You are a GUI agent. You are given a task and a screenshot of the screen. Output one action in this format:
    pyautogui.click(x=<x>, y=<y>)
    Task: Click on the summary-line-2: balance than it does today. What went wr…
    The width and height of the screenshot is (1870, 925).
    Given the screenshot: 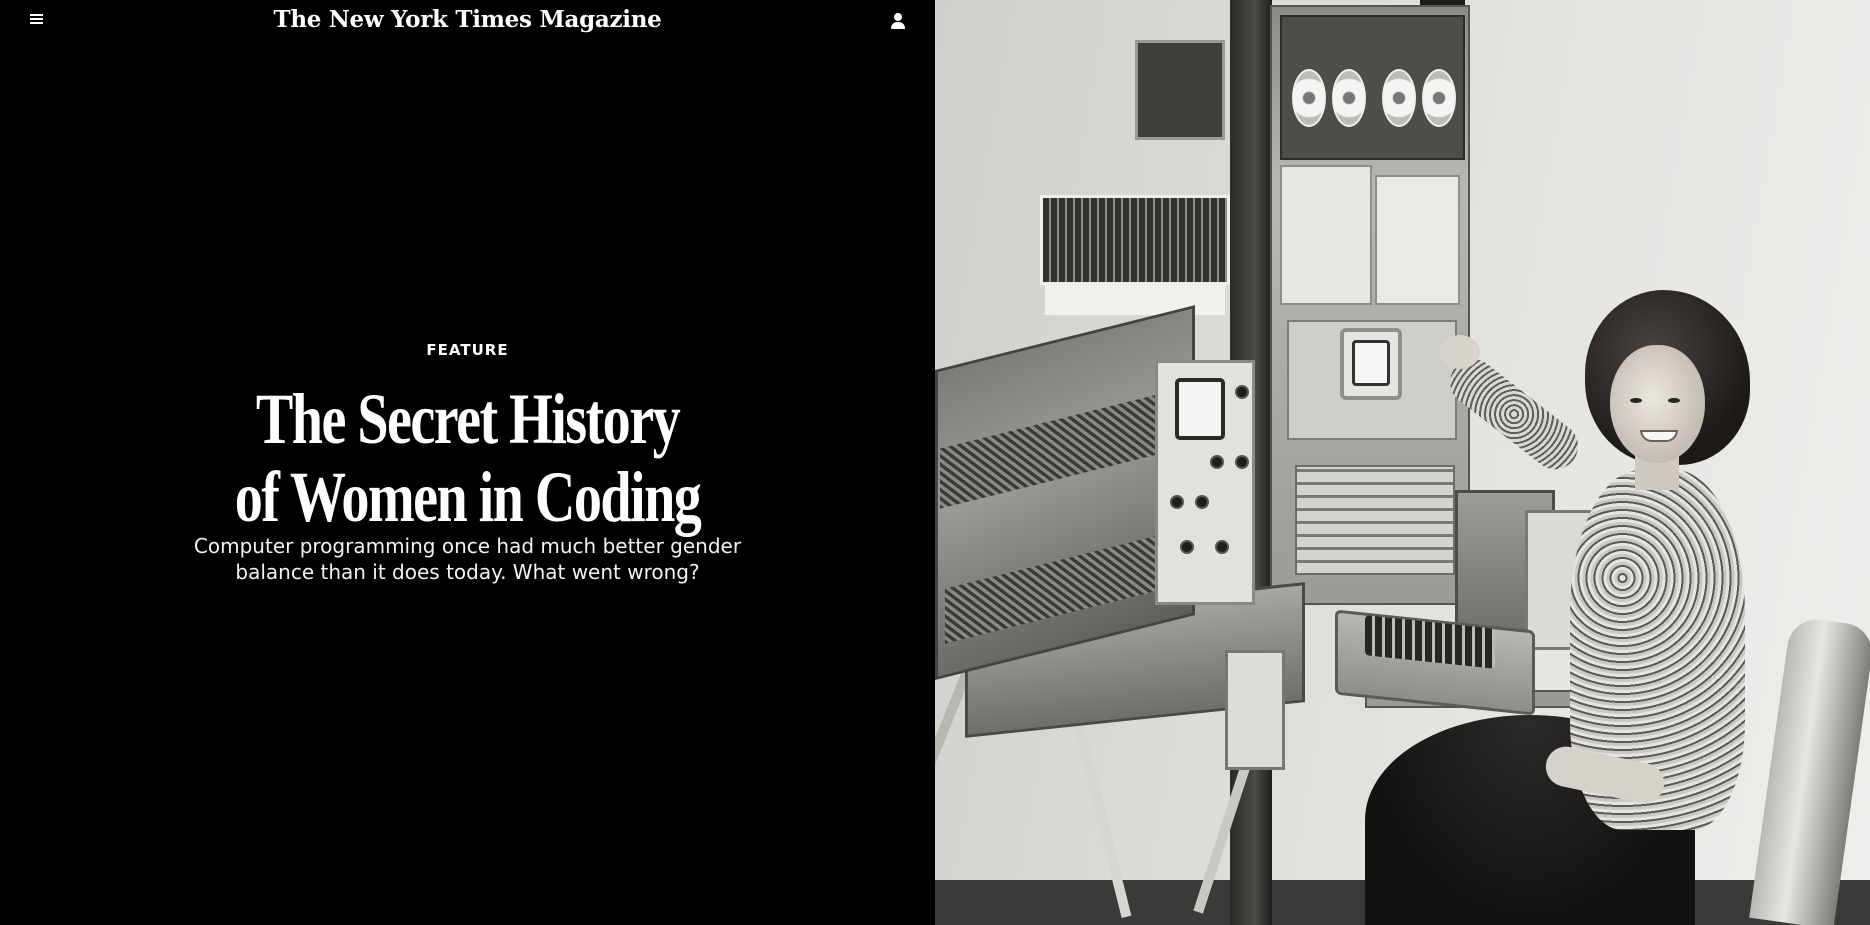 What is the action you would take?
    pyautogui.click(x=467, y=572)
    